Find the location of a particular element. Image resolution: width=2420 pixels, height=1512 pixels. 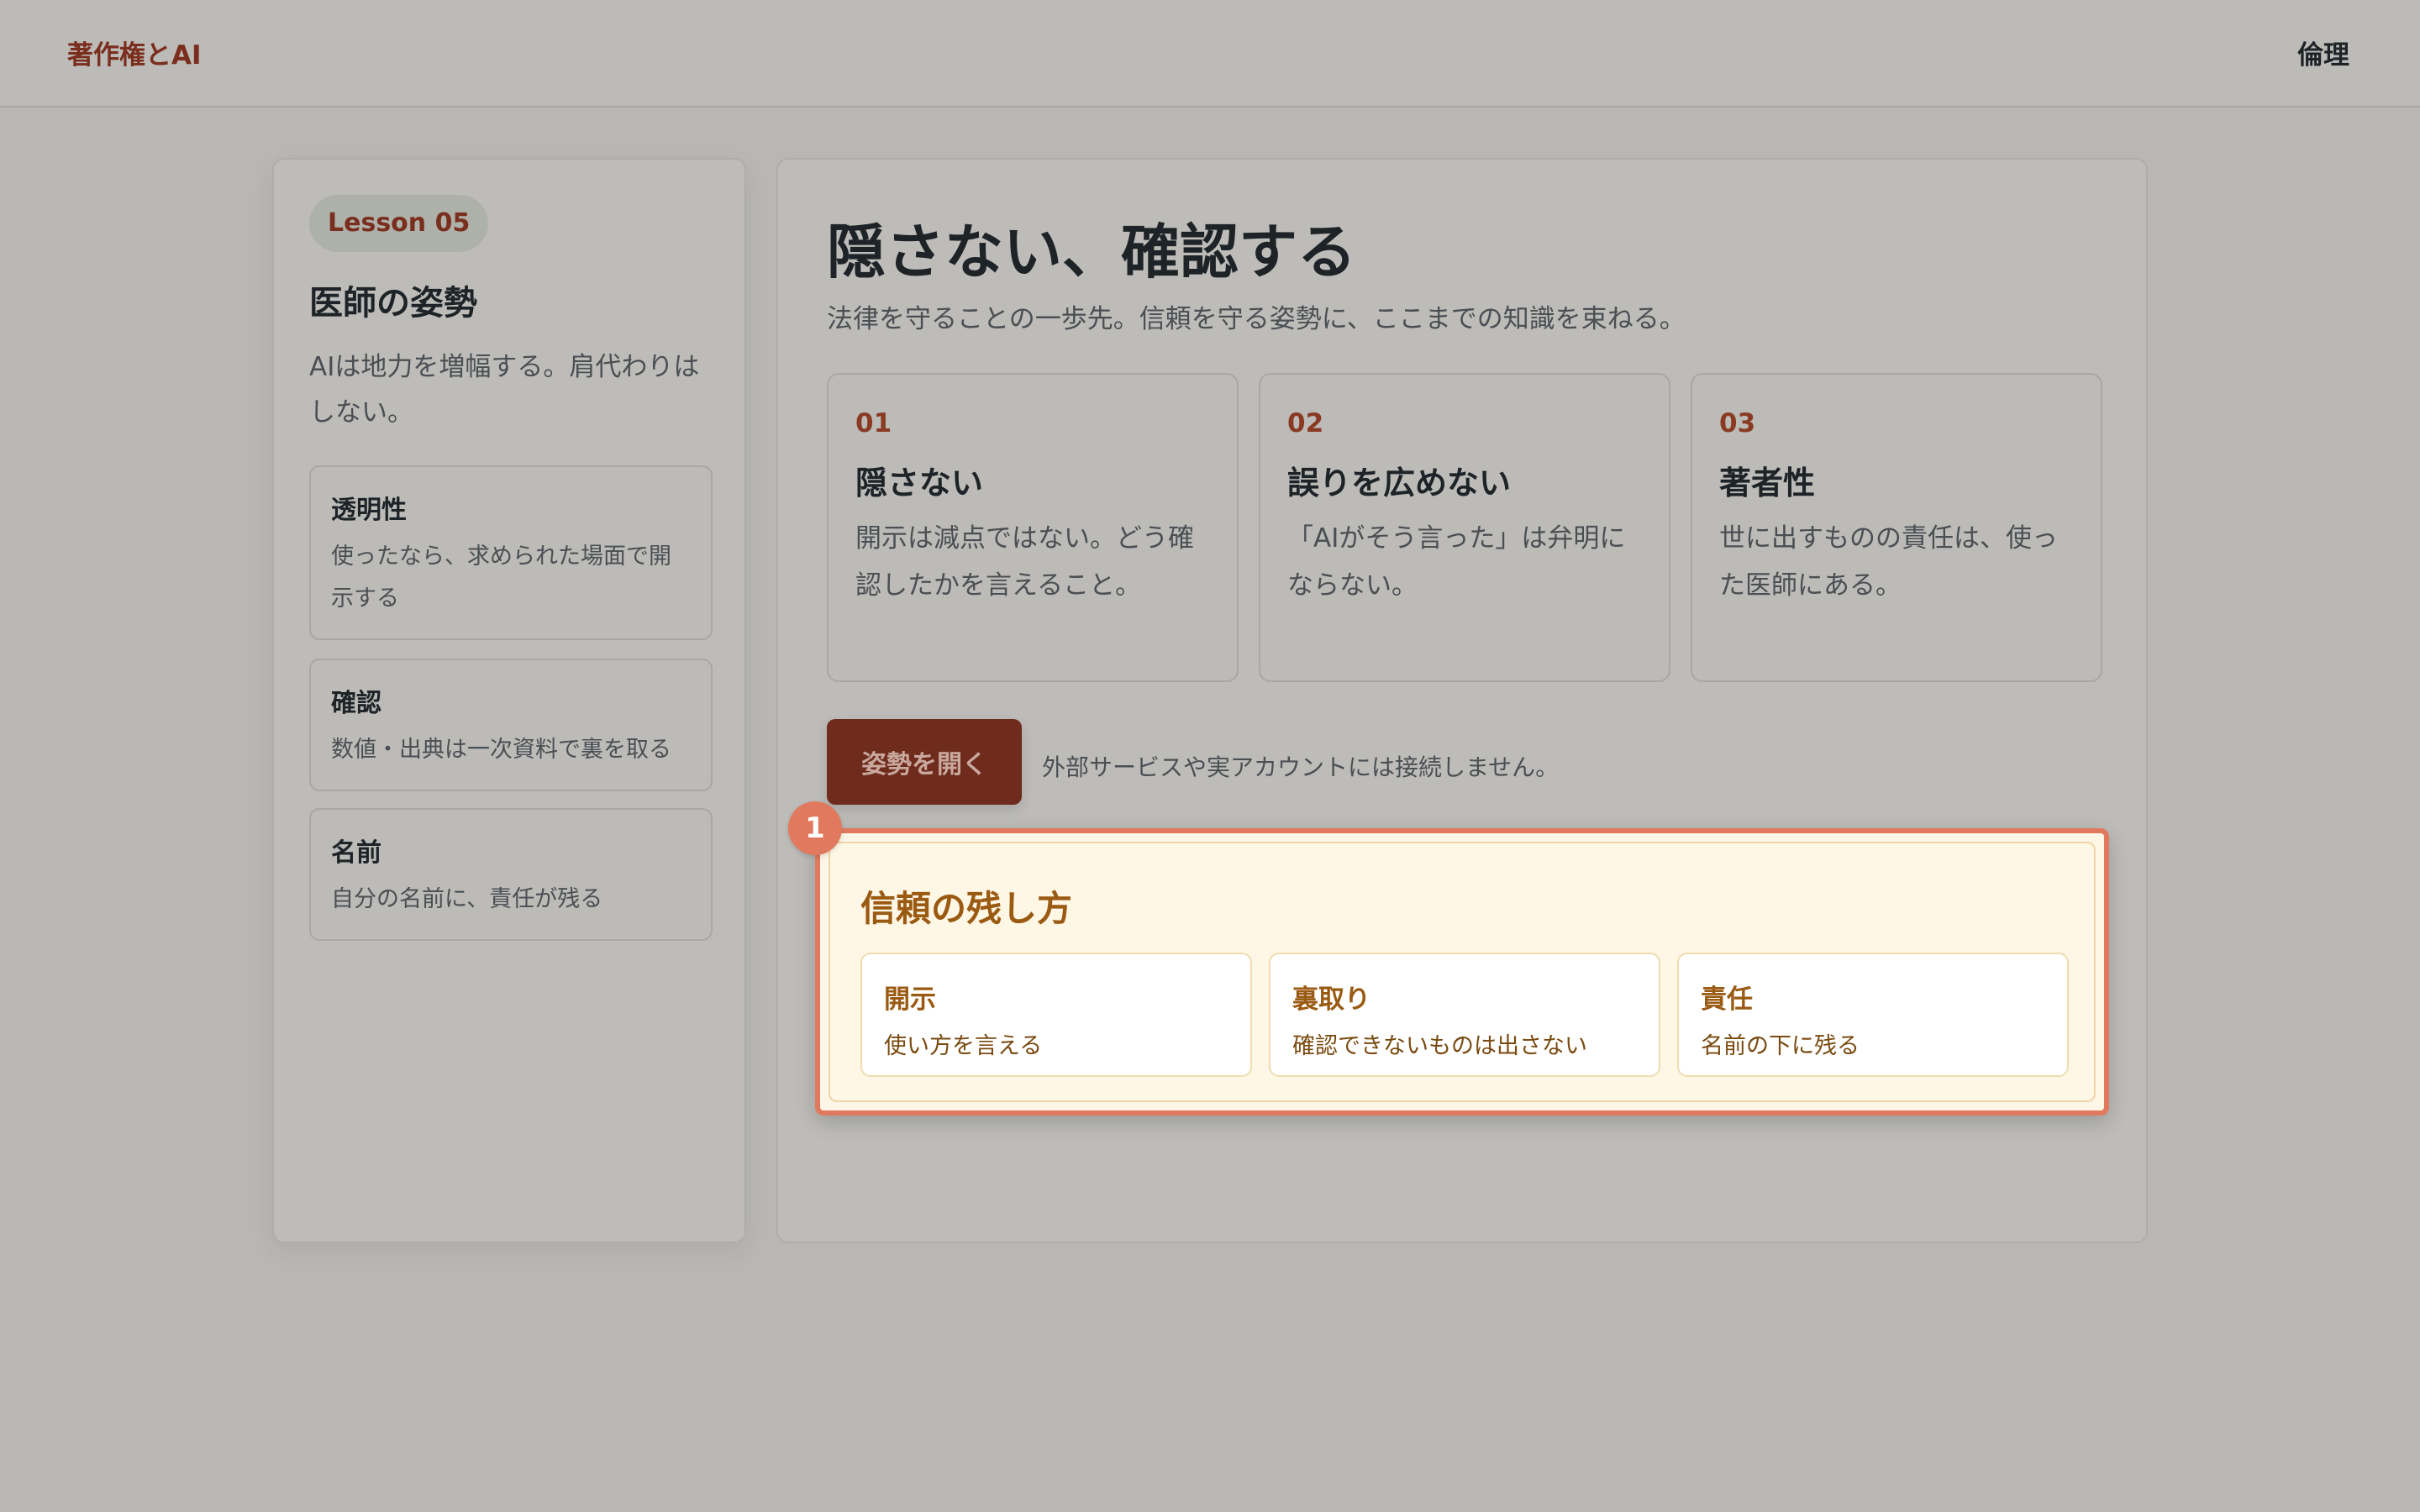

reveal-title: 信頼の残し方 is located at coordinates (966, 908).